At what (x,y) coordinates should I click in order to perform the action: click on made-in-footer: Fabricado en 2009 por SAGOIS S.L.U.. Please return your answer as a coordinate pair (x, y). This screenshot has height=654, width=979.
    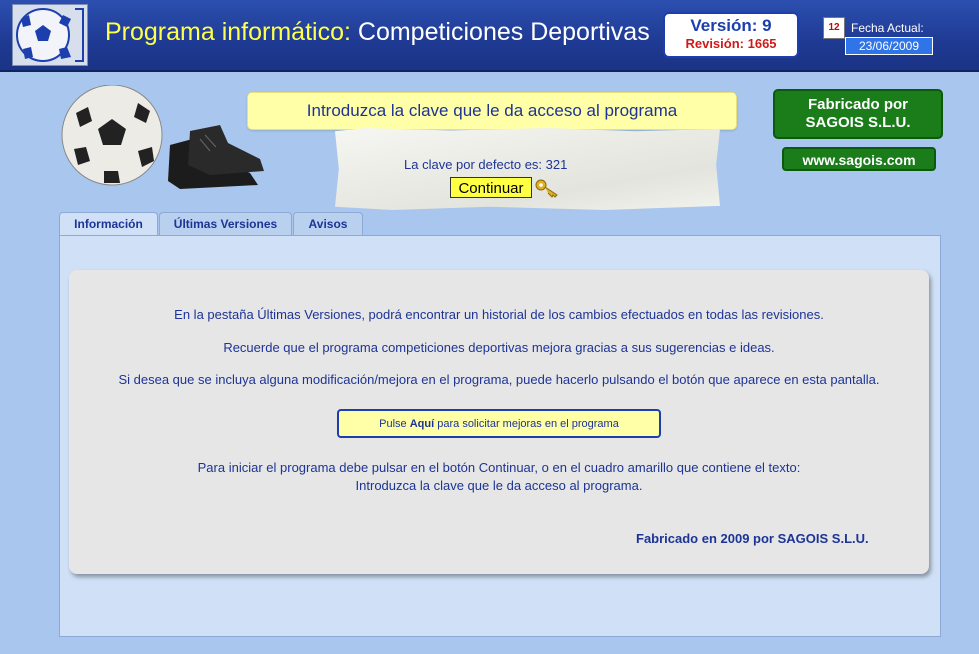
    Looking at the image, I should click on (752, 538).